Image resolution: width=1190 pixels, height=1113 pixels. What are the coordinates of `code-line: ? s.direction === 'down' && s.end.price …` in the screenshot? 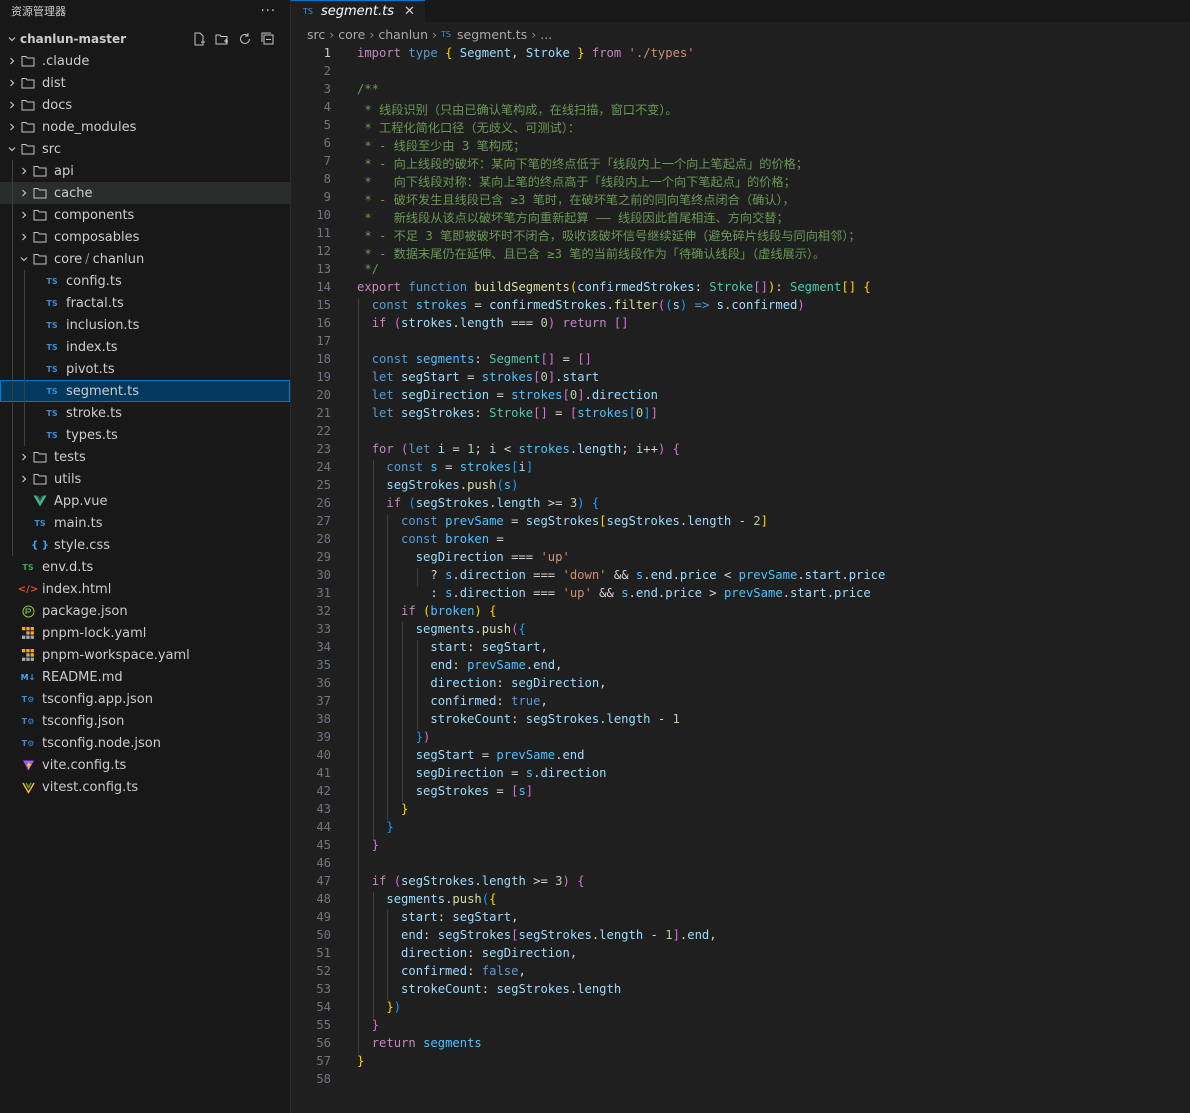 It's located at (621, 575).